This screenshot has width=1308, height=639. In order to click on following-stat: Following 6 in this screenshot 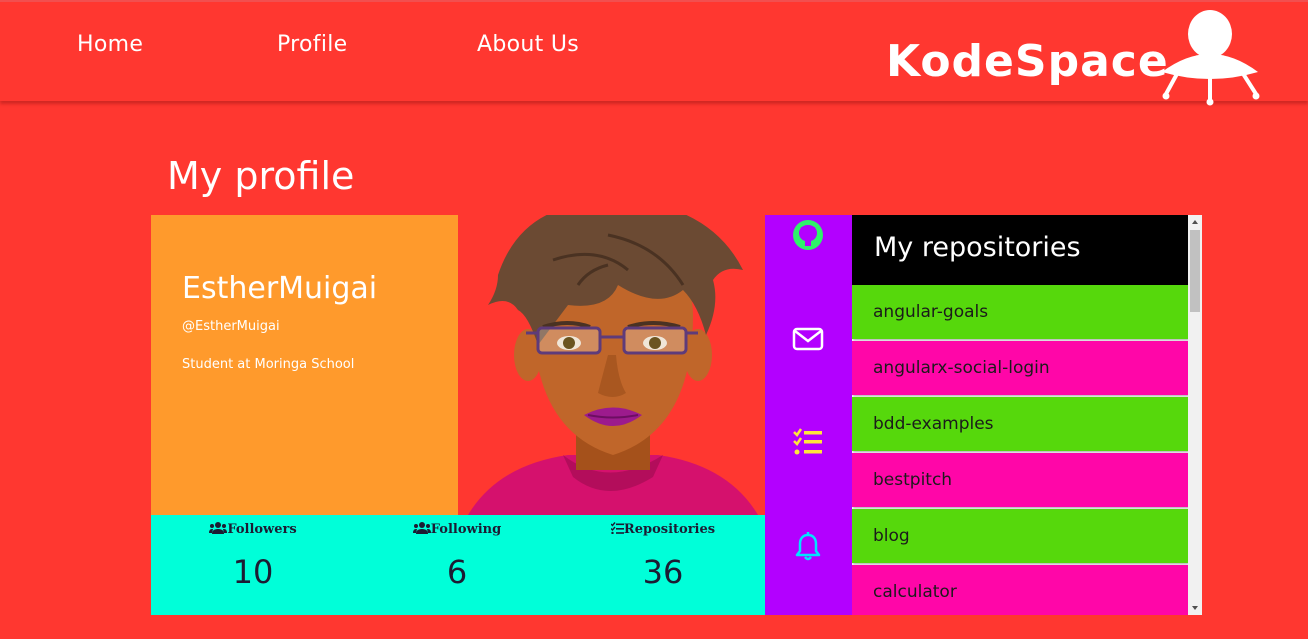, I will do `click(457, 565)`.